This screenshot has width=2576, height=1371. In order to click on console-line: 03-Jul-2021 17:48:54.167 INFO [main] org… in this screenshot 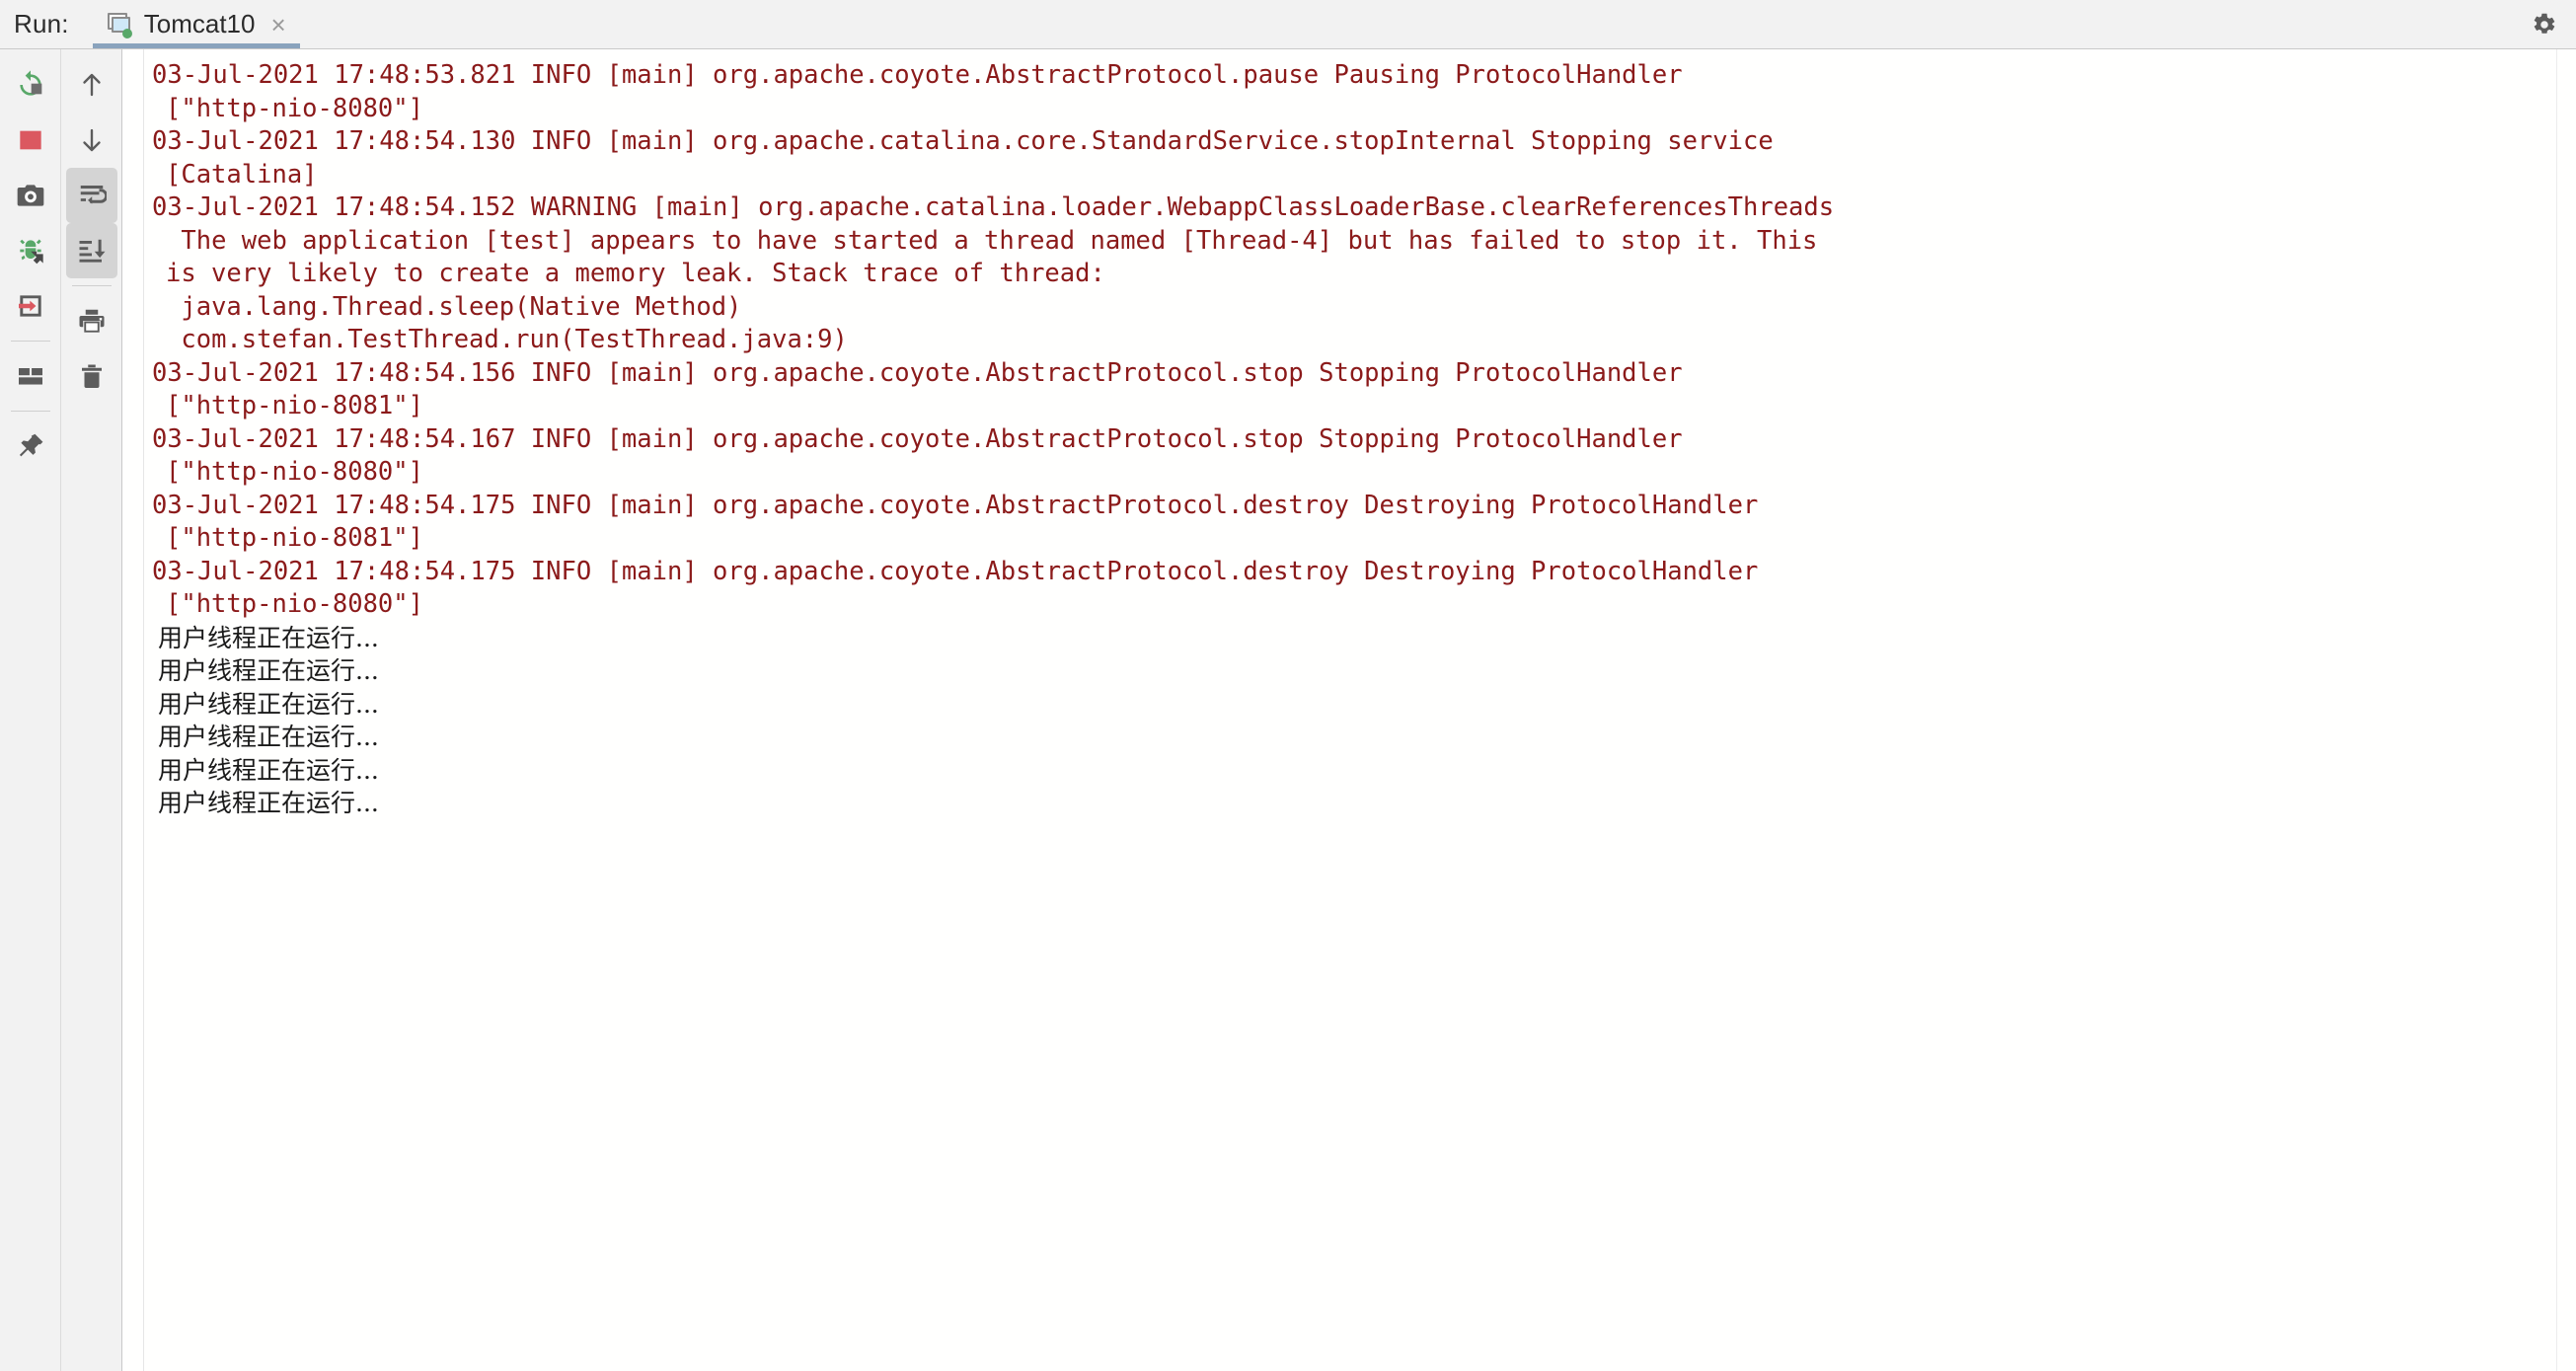, I will do `click(918, 439)`.